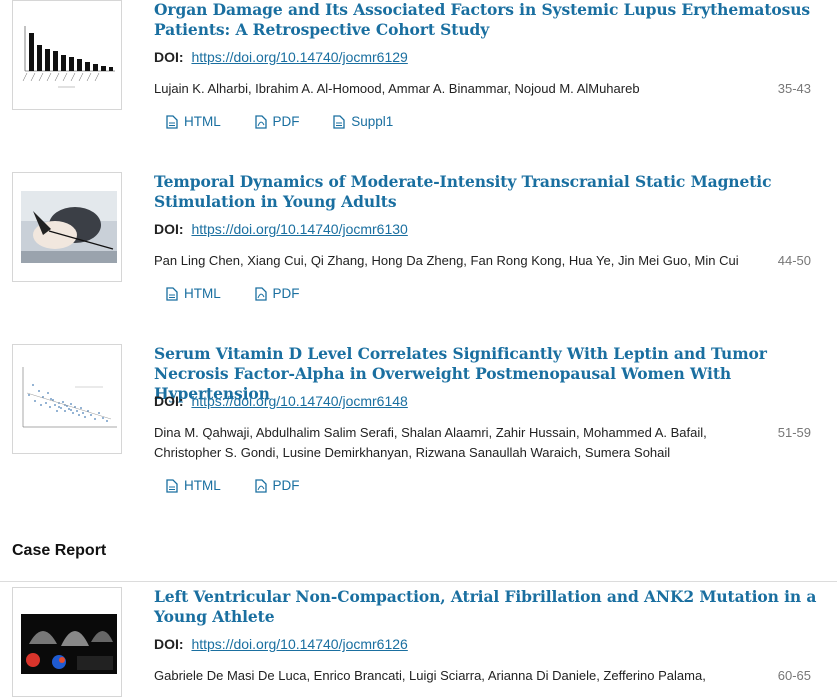  What do you see at coordinates (69, 397) in the screenshot?
I see `scatter-plot-thumbnail` at bounding box center [69, 397].